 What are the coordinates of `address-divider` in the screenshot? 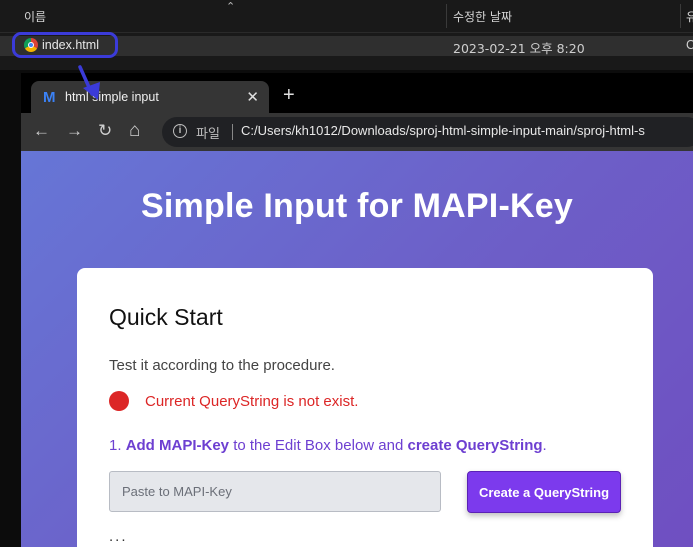 It's located at (232, 132).